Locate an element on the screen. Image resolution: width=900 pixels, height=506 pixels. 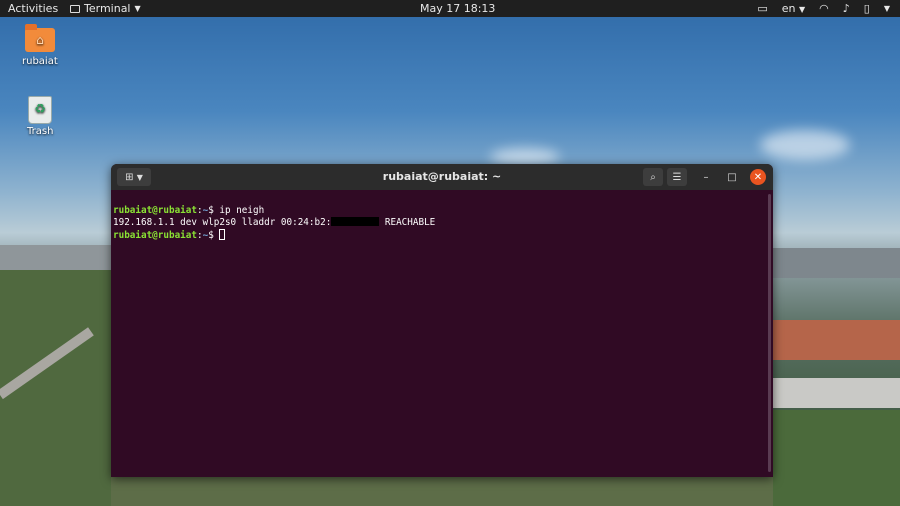
terminal-line: rubaiat@rubaiat:~$ ip neigh is located at coordinates (442, 211).